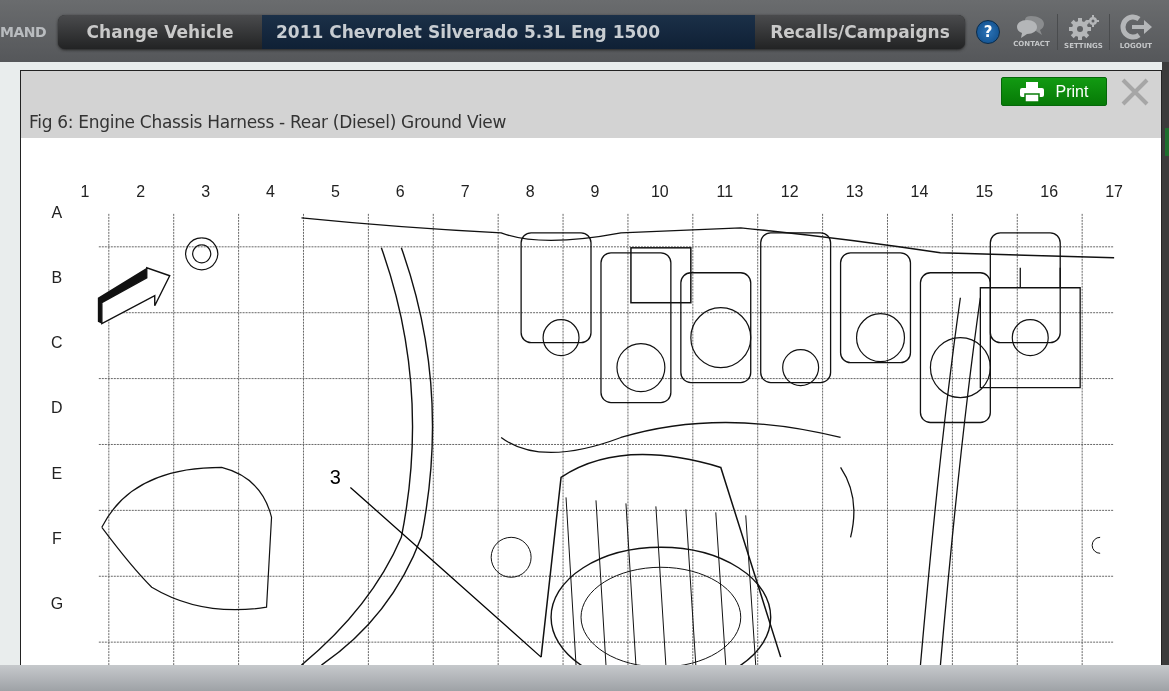  What do you see at coordinates (860, 32) in the screenshot?
I see `recalls-campaigns-button: Recalls/Campaigns` at bounding box center [860, 32].